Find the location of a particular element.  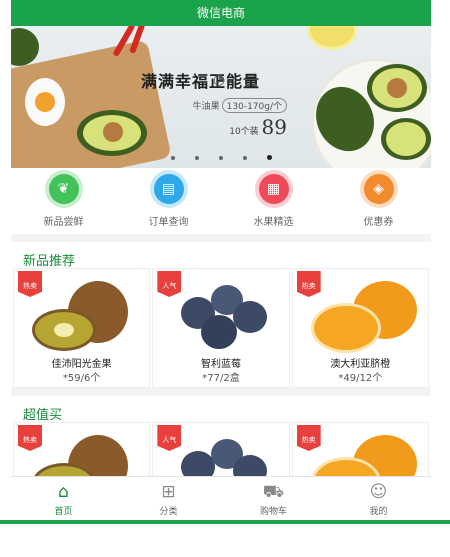

product-card: 热卖 佳沛阳光金果 *59/6个 is located at coordinates (82, 328).